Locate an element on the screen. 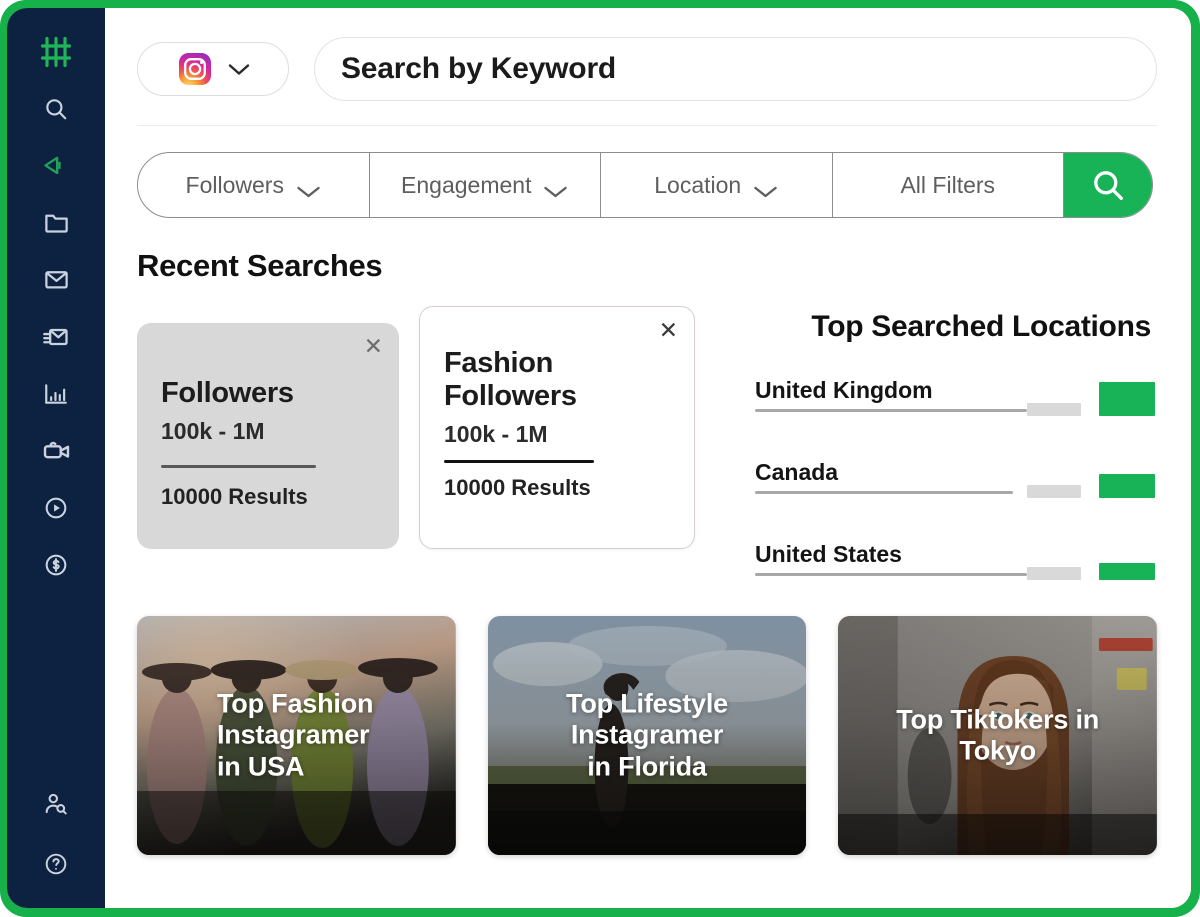 The width and height of the screenshot is (1200, 917). sidebar-nav-list is located at coordinates (56, 336).